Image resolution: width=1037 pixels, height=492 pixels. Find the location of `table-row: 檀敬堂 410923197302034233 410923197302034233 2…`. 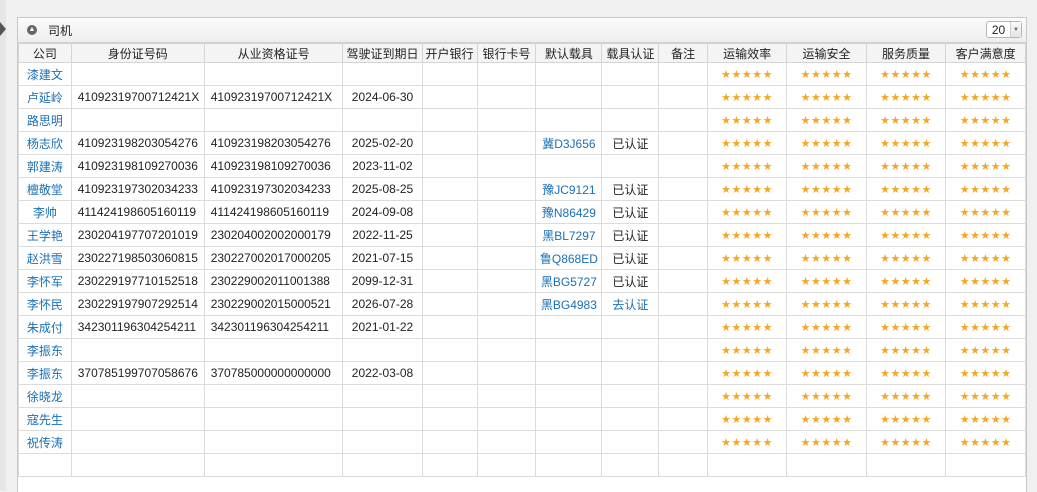

table-row: 檀敬堂 410923197302034233 410923197302034233 2… is located at coordinates (522, 189).